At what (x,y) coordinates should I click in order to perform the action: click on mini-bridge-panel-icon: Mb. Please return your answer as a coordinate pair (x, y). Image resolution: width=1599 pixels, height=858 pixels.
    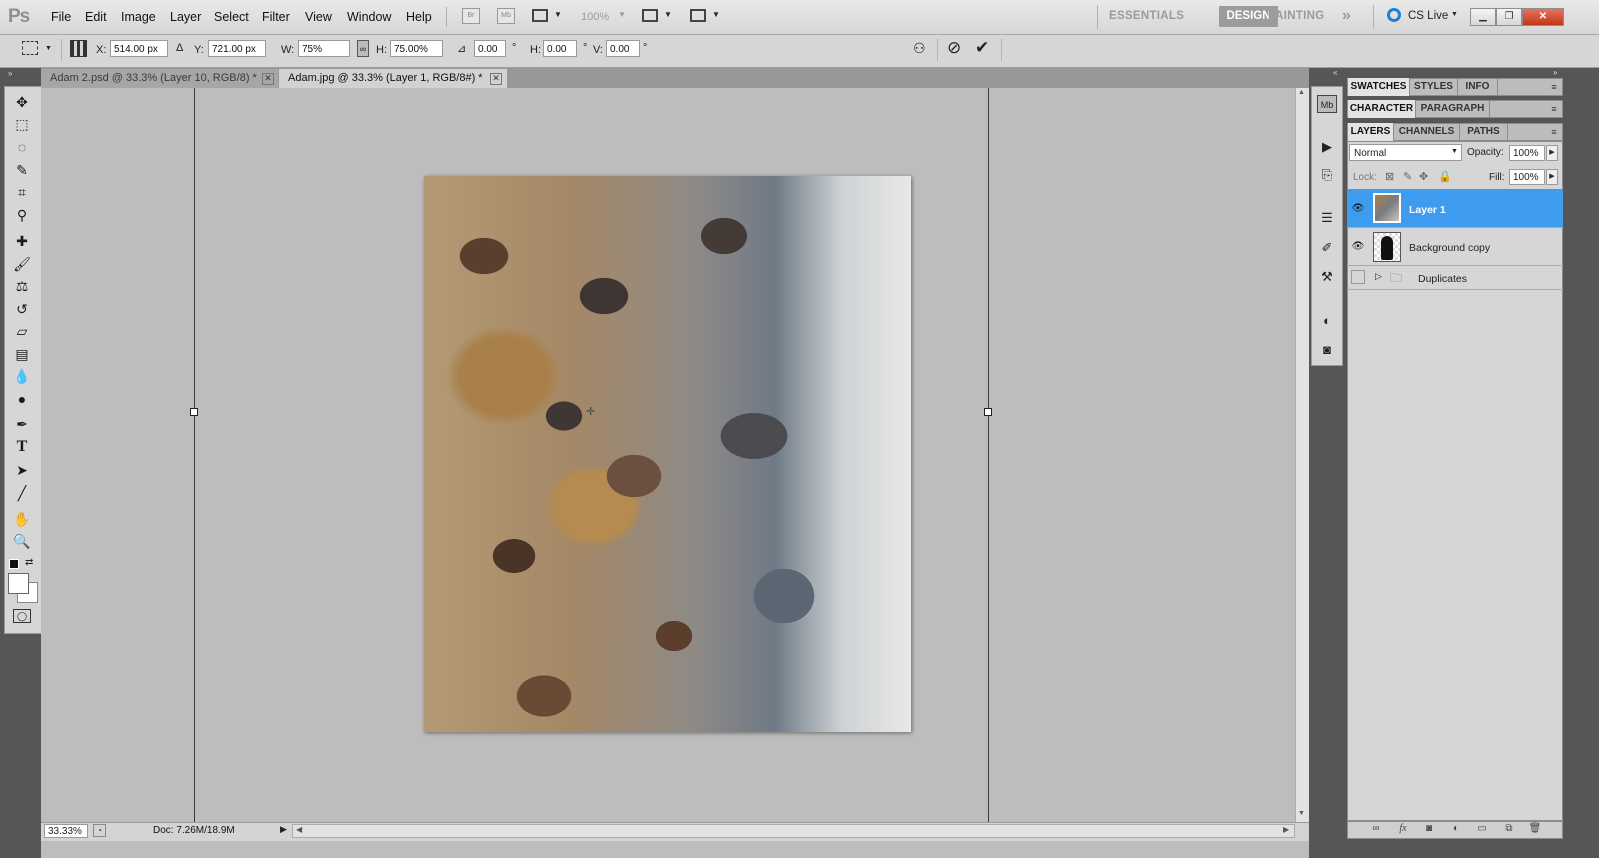
    Looking at the image, I should click on (1327, 104).